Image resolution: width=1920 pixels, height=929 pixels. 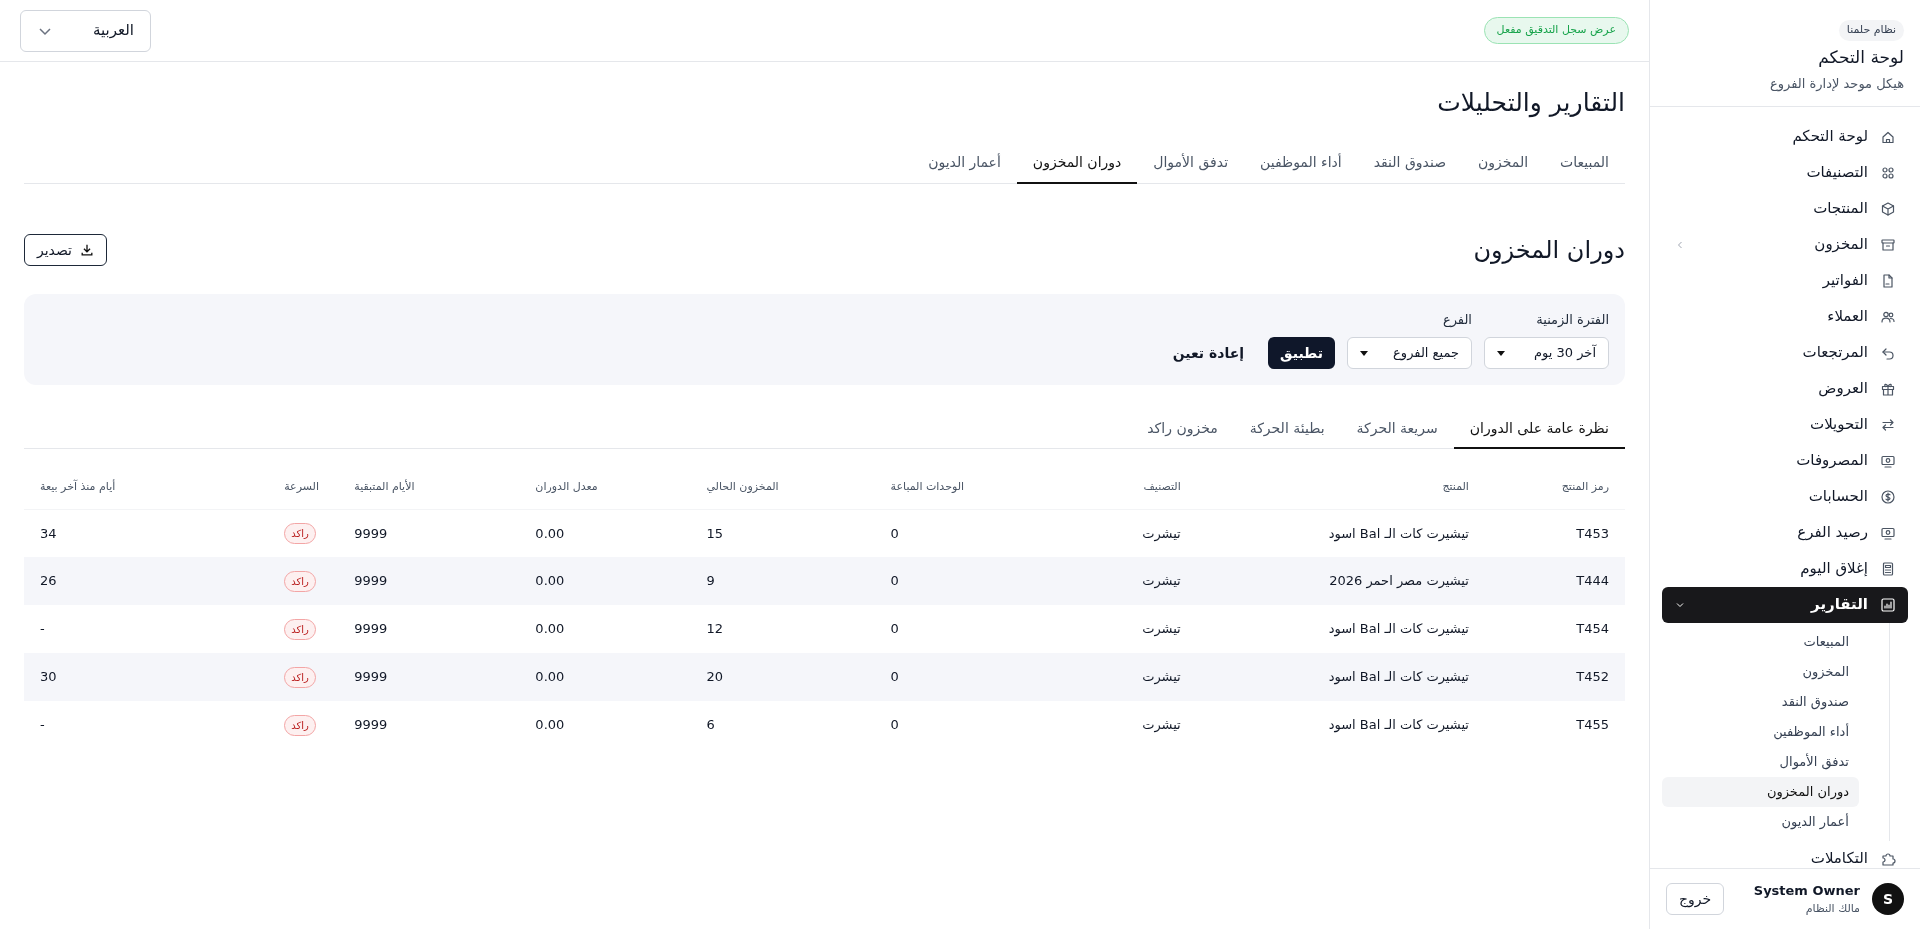 What do you see at coordinates (1584, 163) in the screenshot?
I see `report-tab: المبيعات` at bounding box center [1584, 163].